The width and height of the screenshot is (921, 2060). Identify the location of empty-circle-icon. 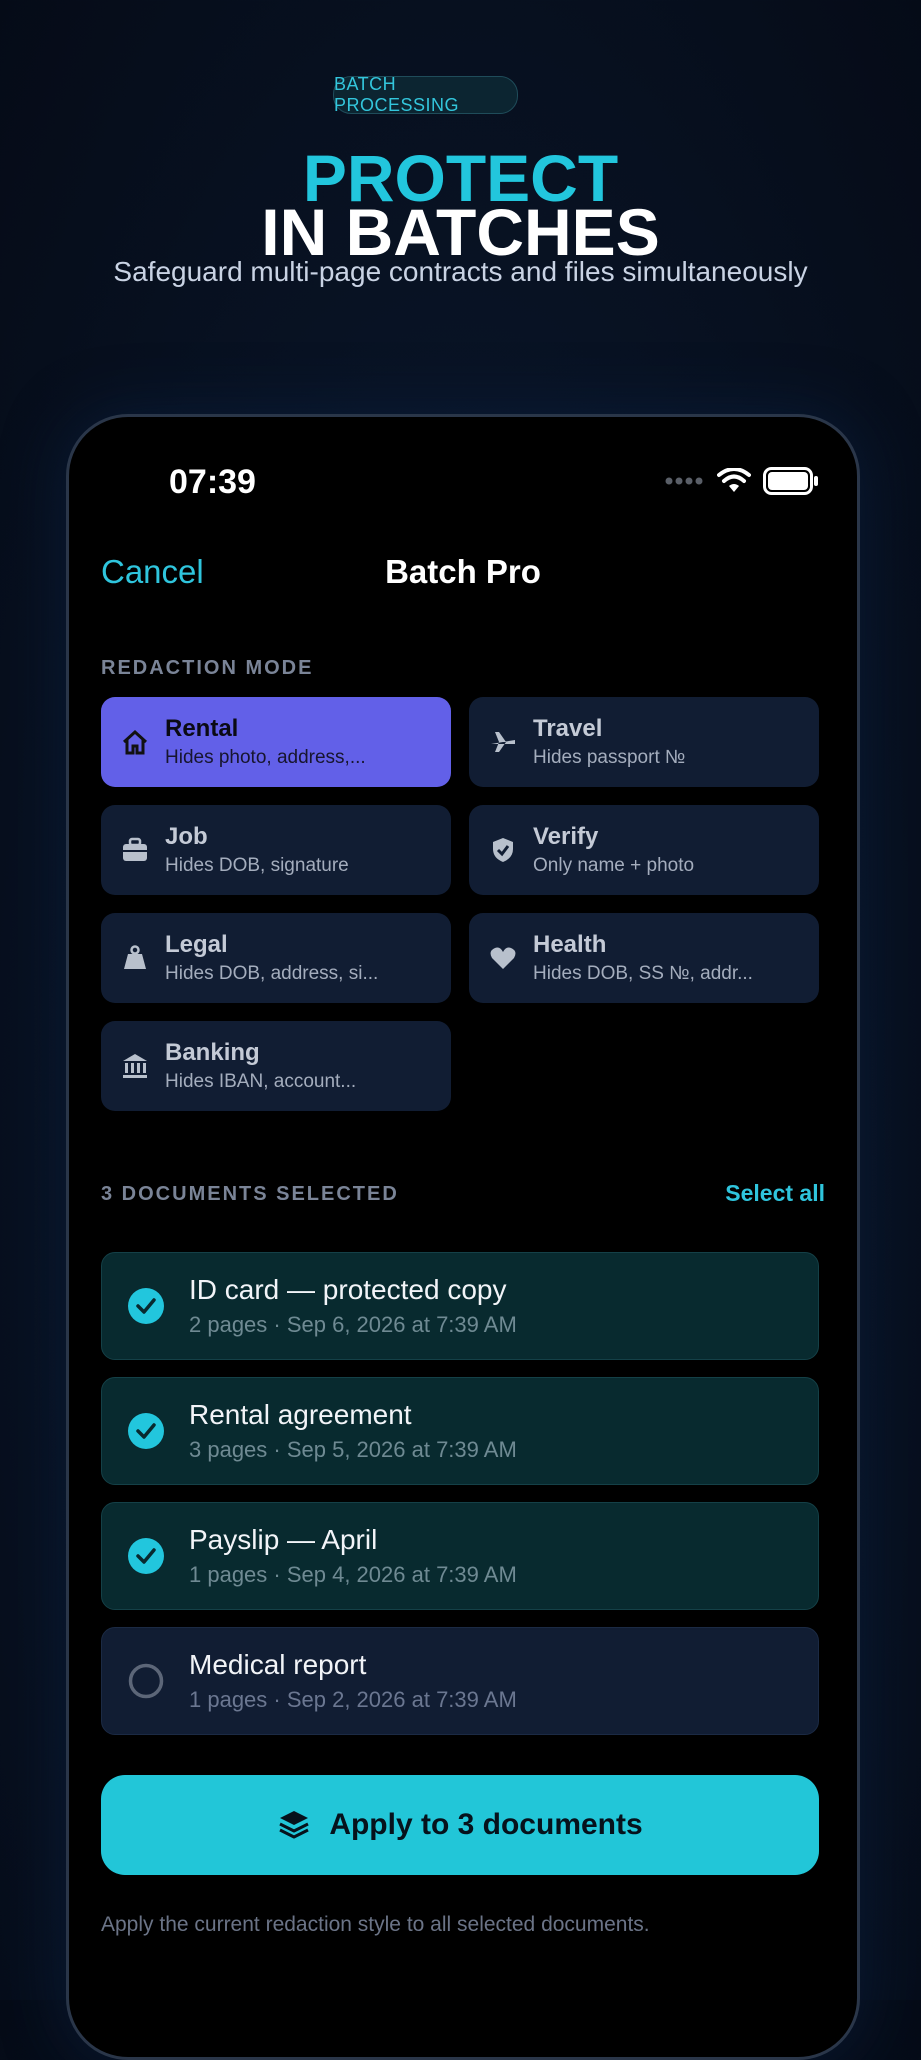
(146, 1681).